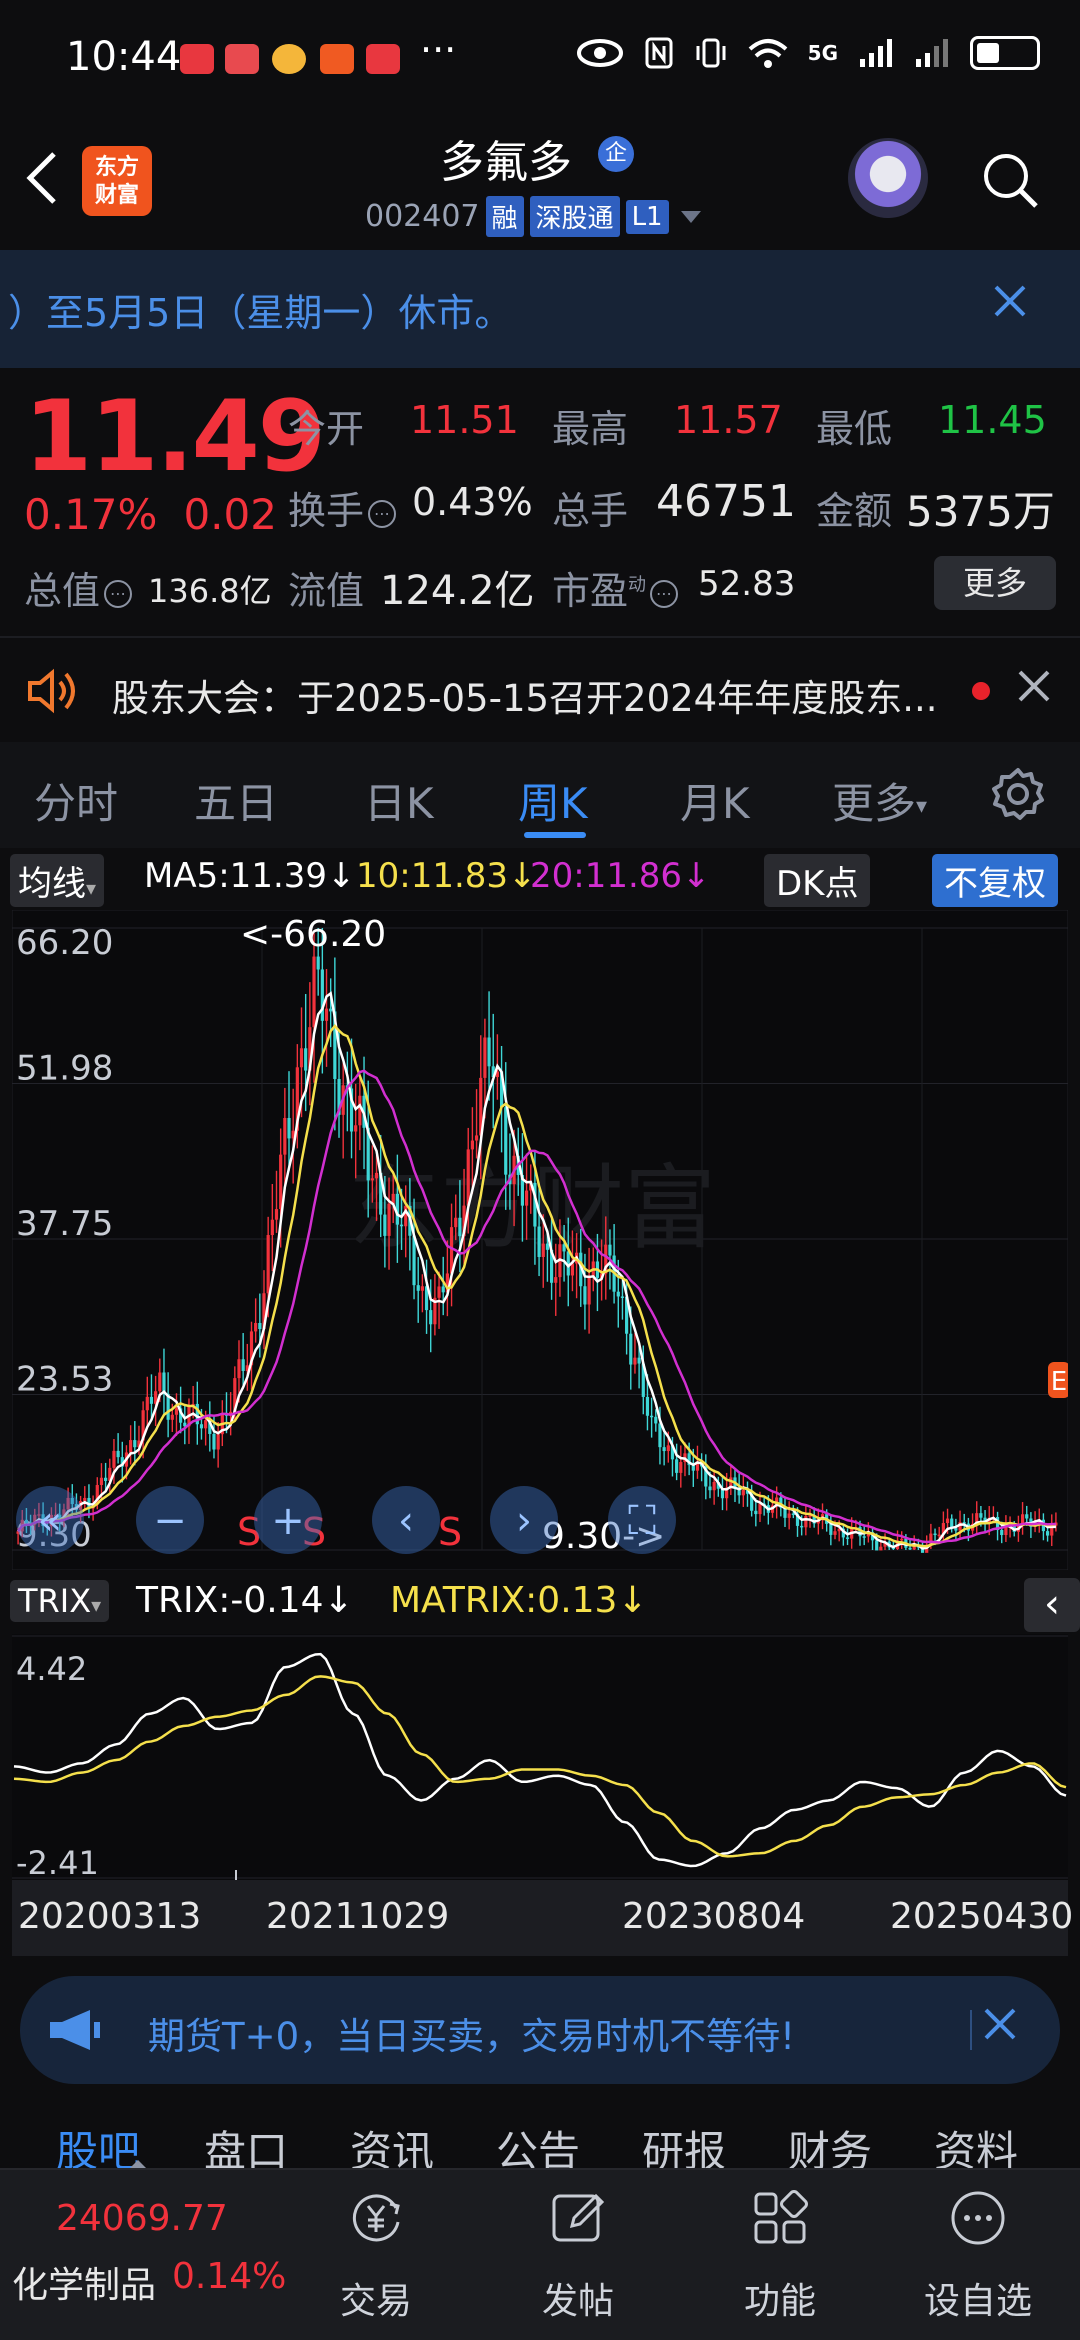  What do you see at coordinates (617, 587) in the screenshot?
I see `pe-label: 市盈动 ⋯` at bounding box center [617, 587].